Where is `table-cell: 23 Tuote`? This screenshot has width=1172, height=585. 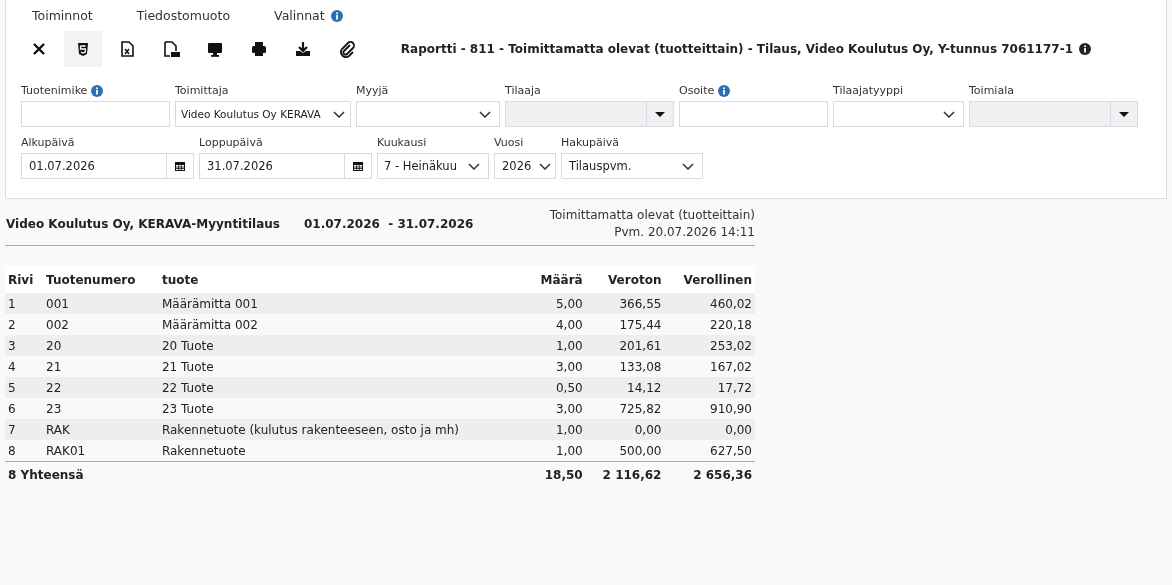
table-cell: 23 Tuote is located at coordinates (343, 408).